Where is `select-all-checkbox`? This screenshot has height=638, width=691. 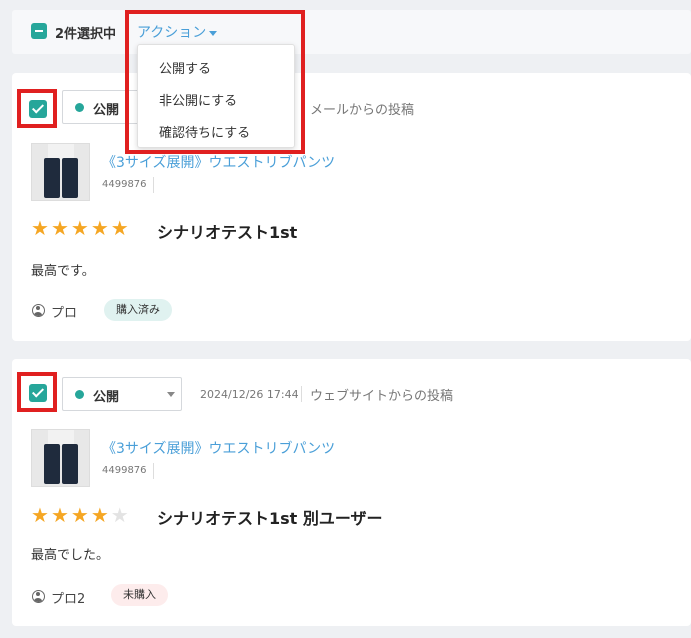 select-all-checkbox is located at coordinates (39, 31).